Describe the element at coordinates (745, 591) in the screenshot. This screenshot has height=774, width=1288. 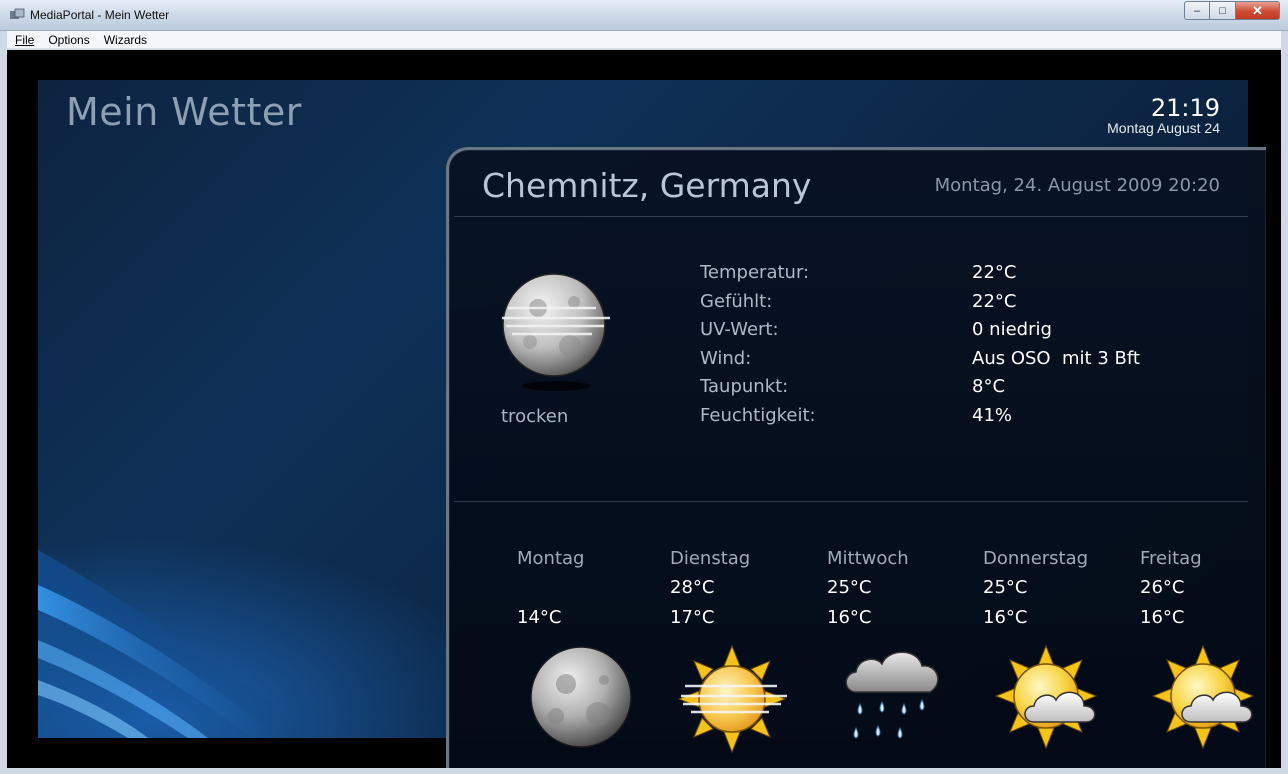
I see `forecast-day-tuesday: Dienstag 28°C 17°C` at that location.